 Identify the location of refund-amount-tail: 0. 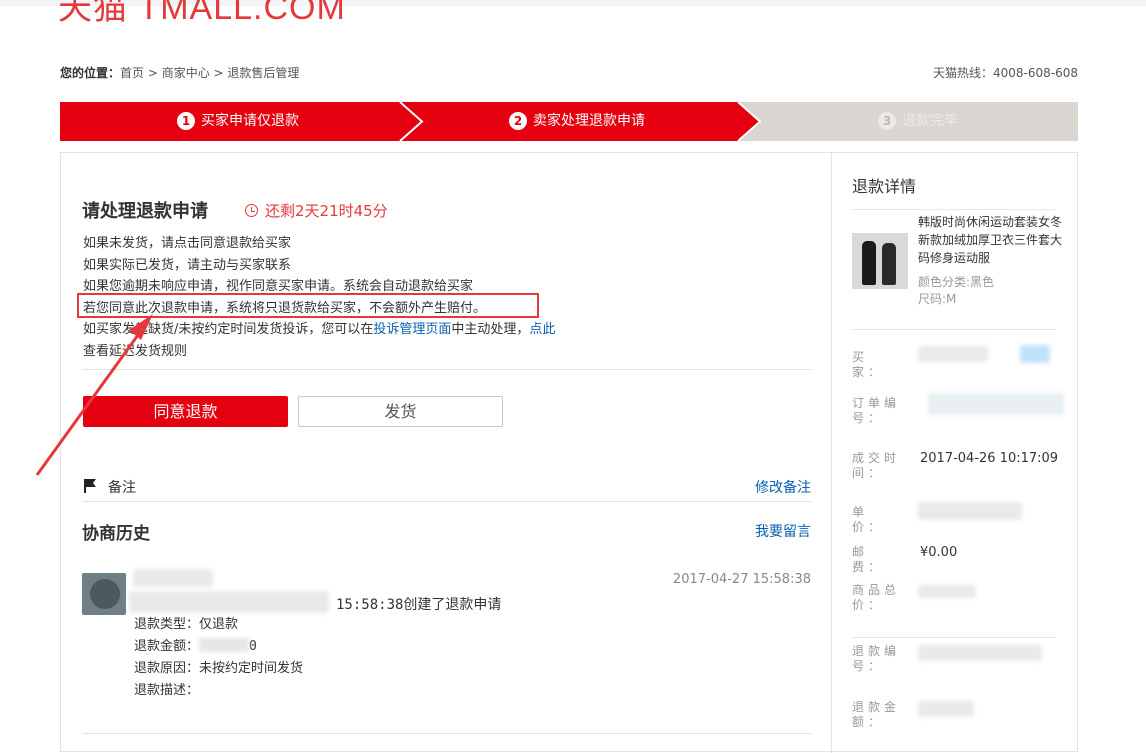
(253, 646).